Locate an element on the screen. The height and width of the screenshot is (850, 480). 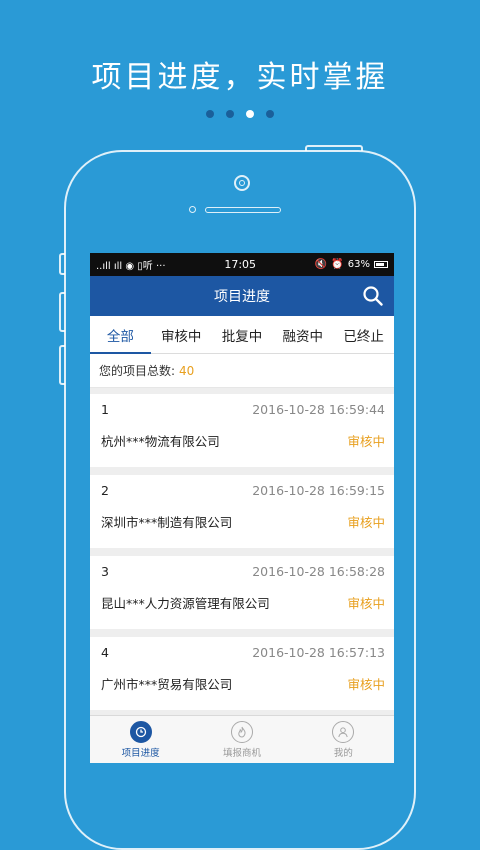
nav-label: 项目进度 is located at coordinates (140, 753).